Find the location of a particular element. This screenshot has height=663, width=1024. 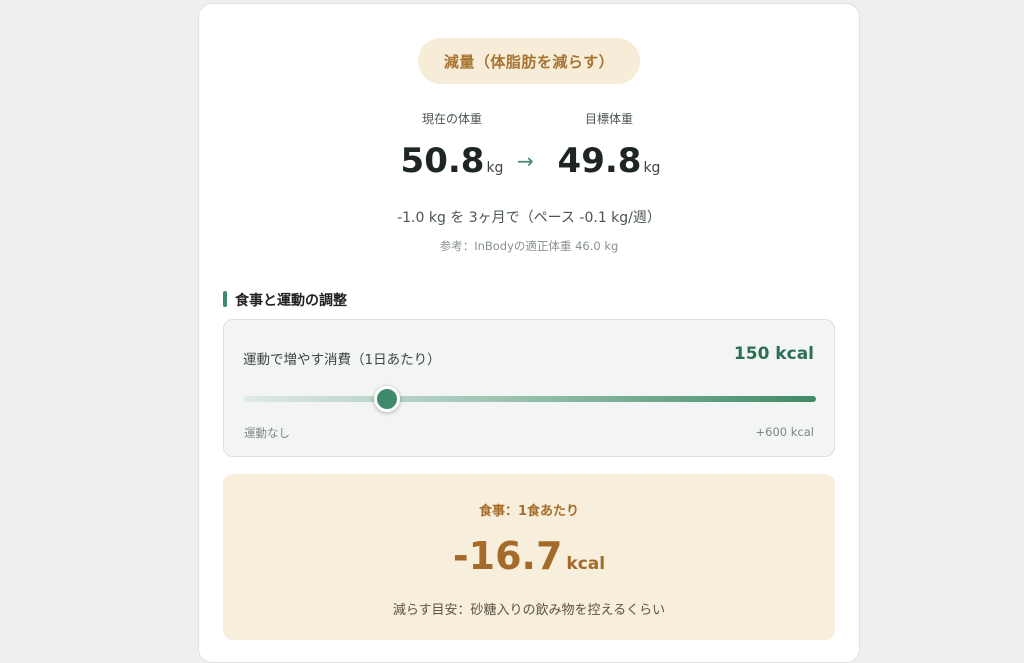

meal-hint: 減らす目安：砂糖入りの飲み物を控えるくらい is located at coordinates (529, 610).